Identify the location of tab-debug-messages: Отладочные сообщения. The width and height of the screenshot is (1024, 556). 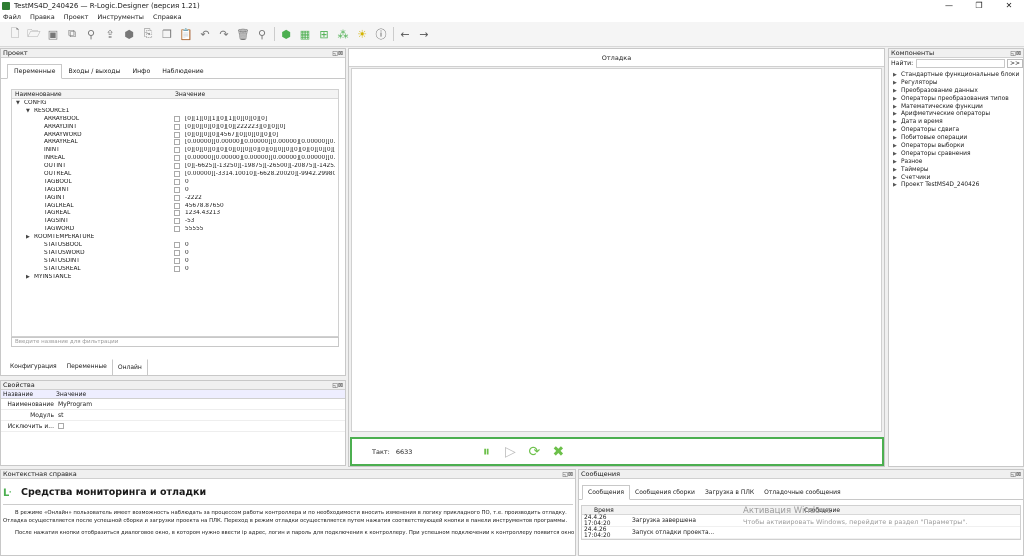
(802, 492).